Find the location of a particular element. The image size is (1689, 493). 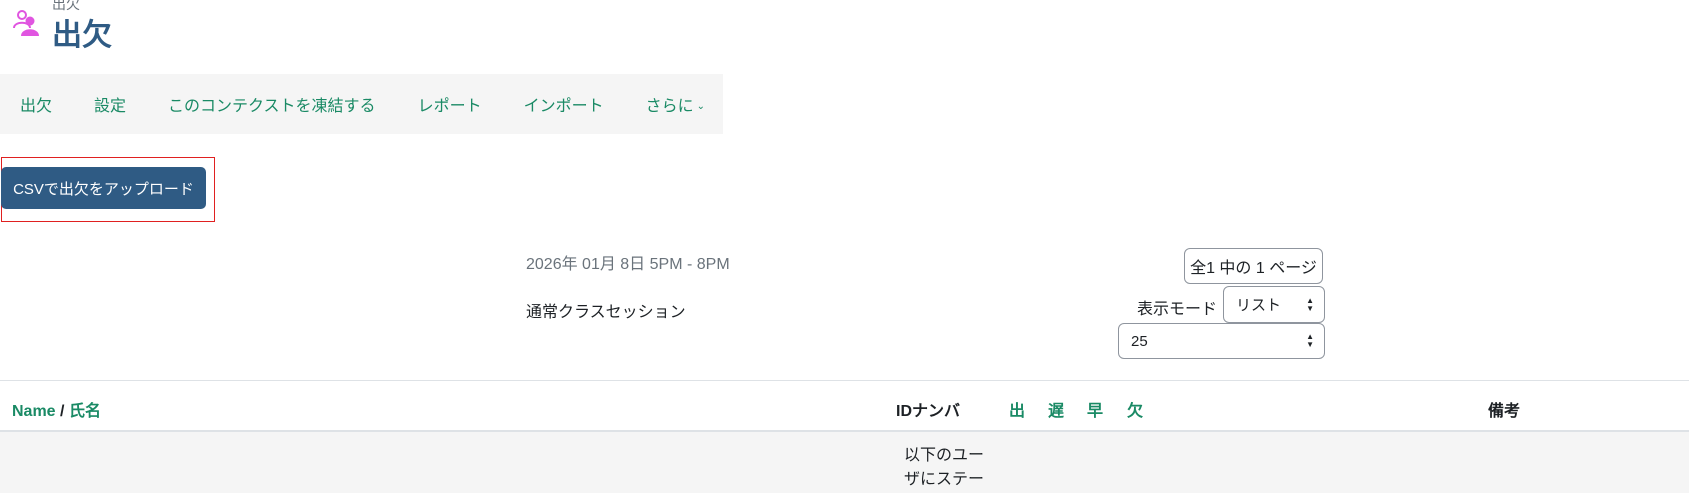

nav-item-attendance: 出欠 is located at coordinates (36, 104).